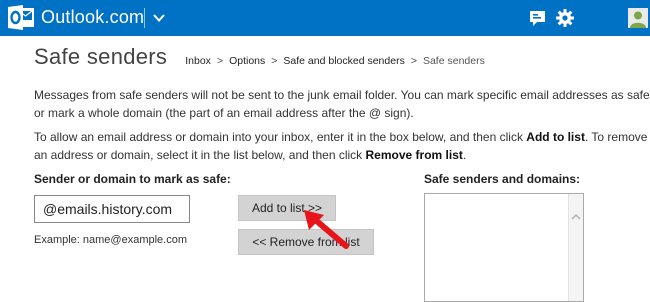 Image resolution: width=650 pixels, height=302 pixels. Describe the element at coordinates (144, 18) in the screenshot. I see `brand-divider` at that location.